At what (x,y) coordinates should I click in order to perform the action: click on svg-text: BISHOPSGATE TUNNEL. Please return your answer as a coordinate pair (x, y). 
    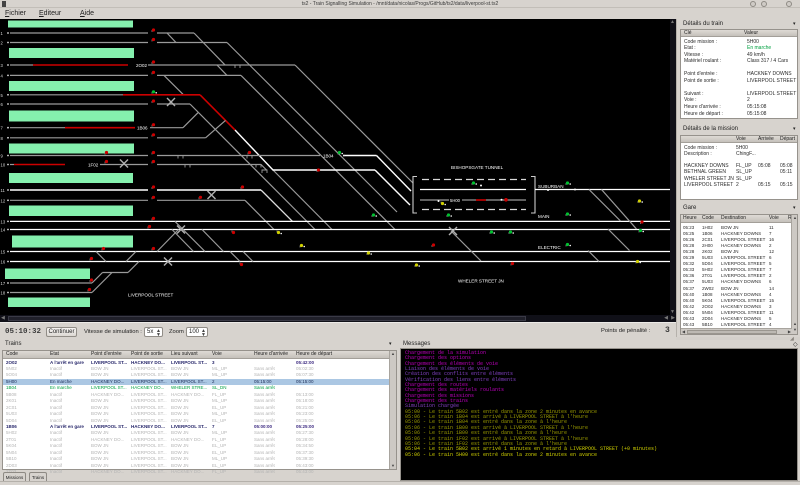
    Looking at the image, I should click on (477, 167).